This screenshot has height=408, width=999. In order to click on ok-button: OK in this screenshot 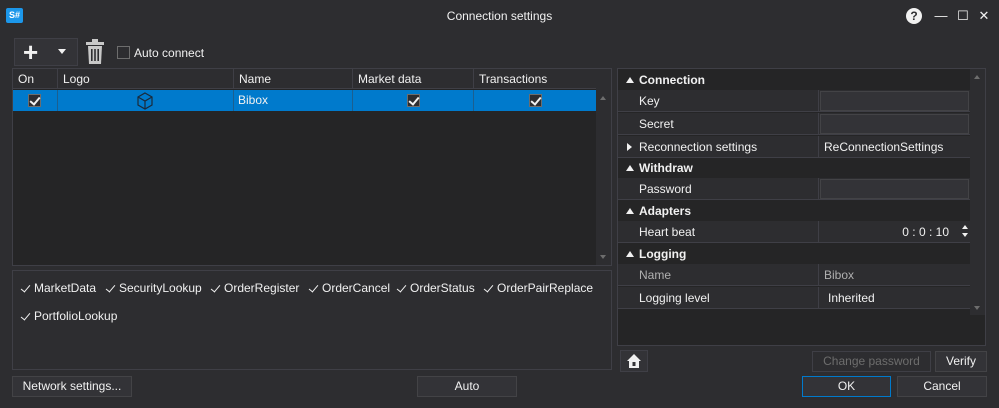, I will do `click(846, 386)`.